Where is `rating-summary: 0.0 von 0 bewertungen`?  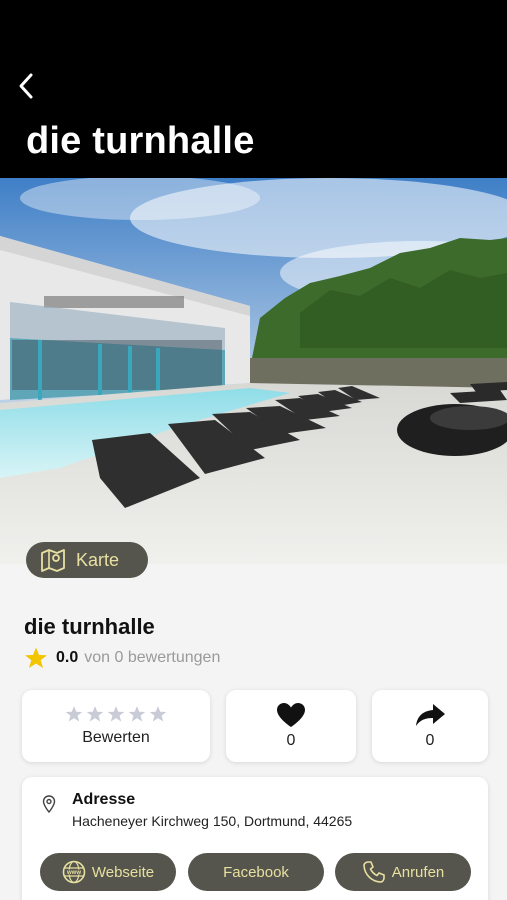 rating-summary: 0.0 von 0 bewertungen is located at coordinates (122, 658).